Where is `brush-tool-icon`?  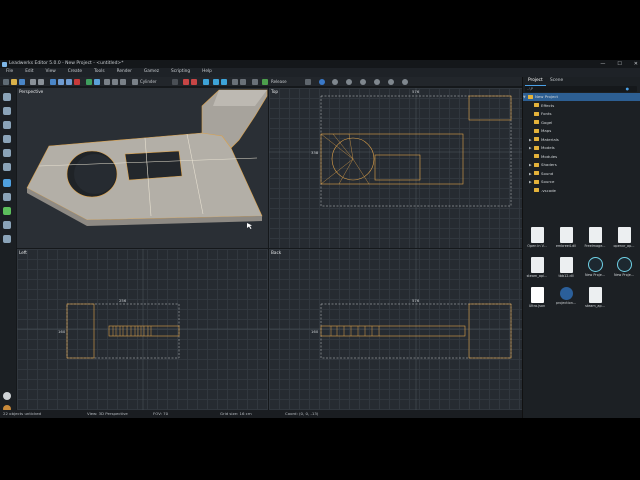 brush-tool-icon is located at coordinates (7, 183).